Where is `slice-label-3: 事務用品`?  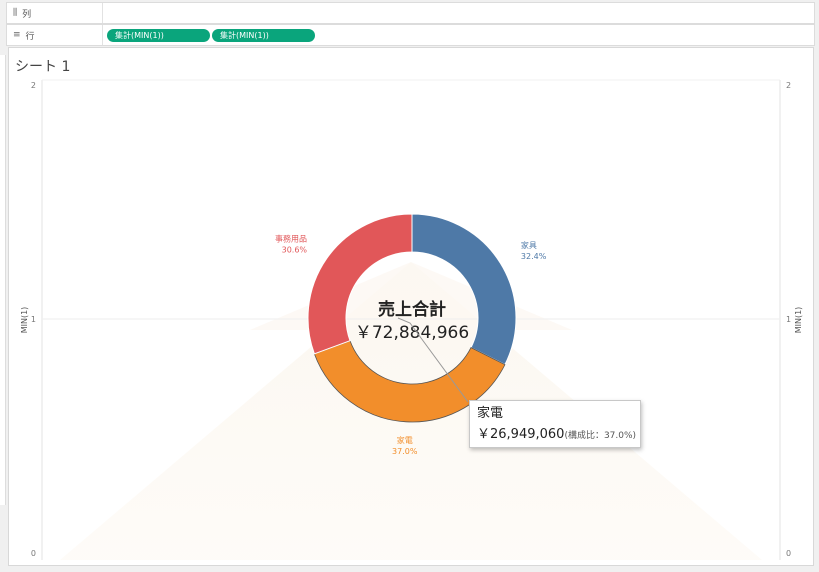 slice-label-3: 事務用品 is located at coordinates (291, 239).